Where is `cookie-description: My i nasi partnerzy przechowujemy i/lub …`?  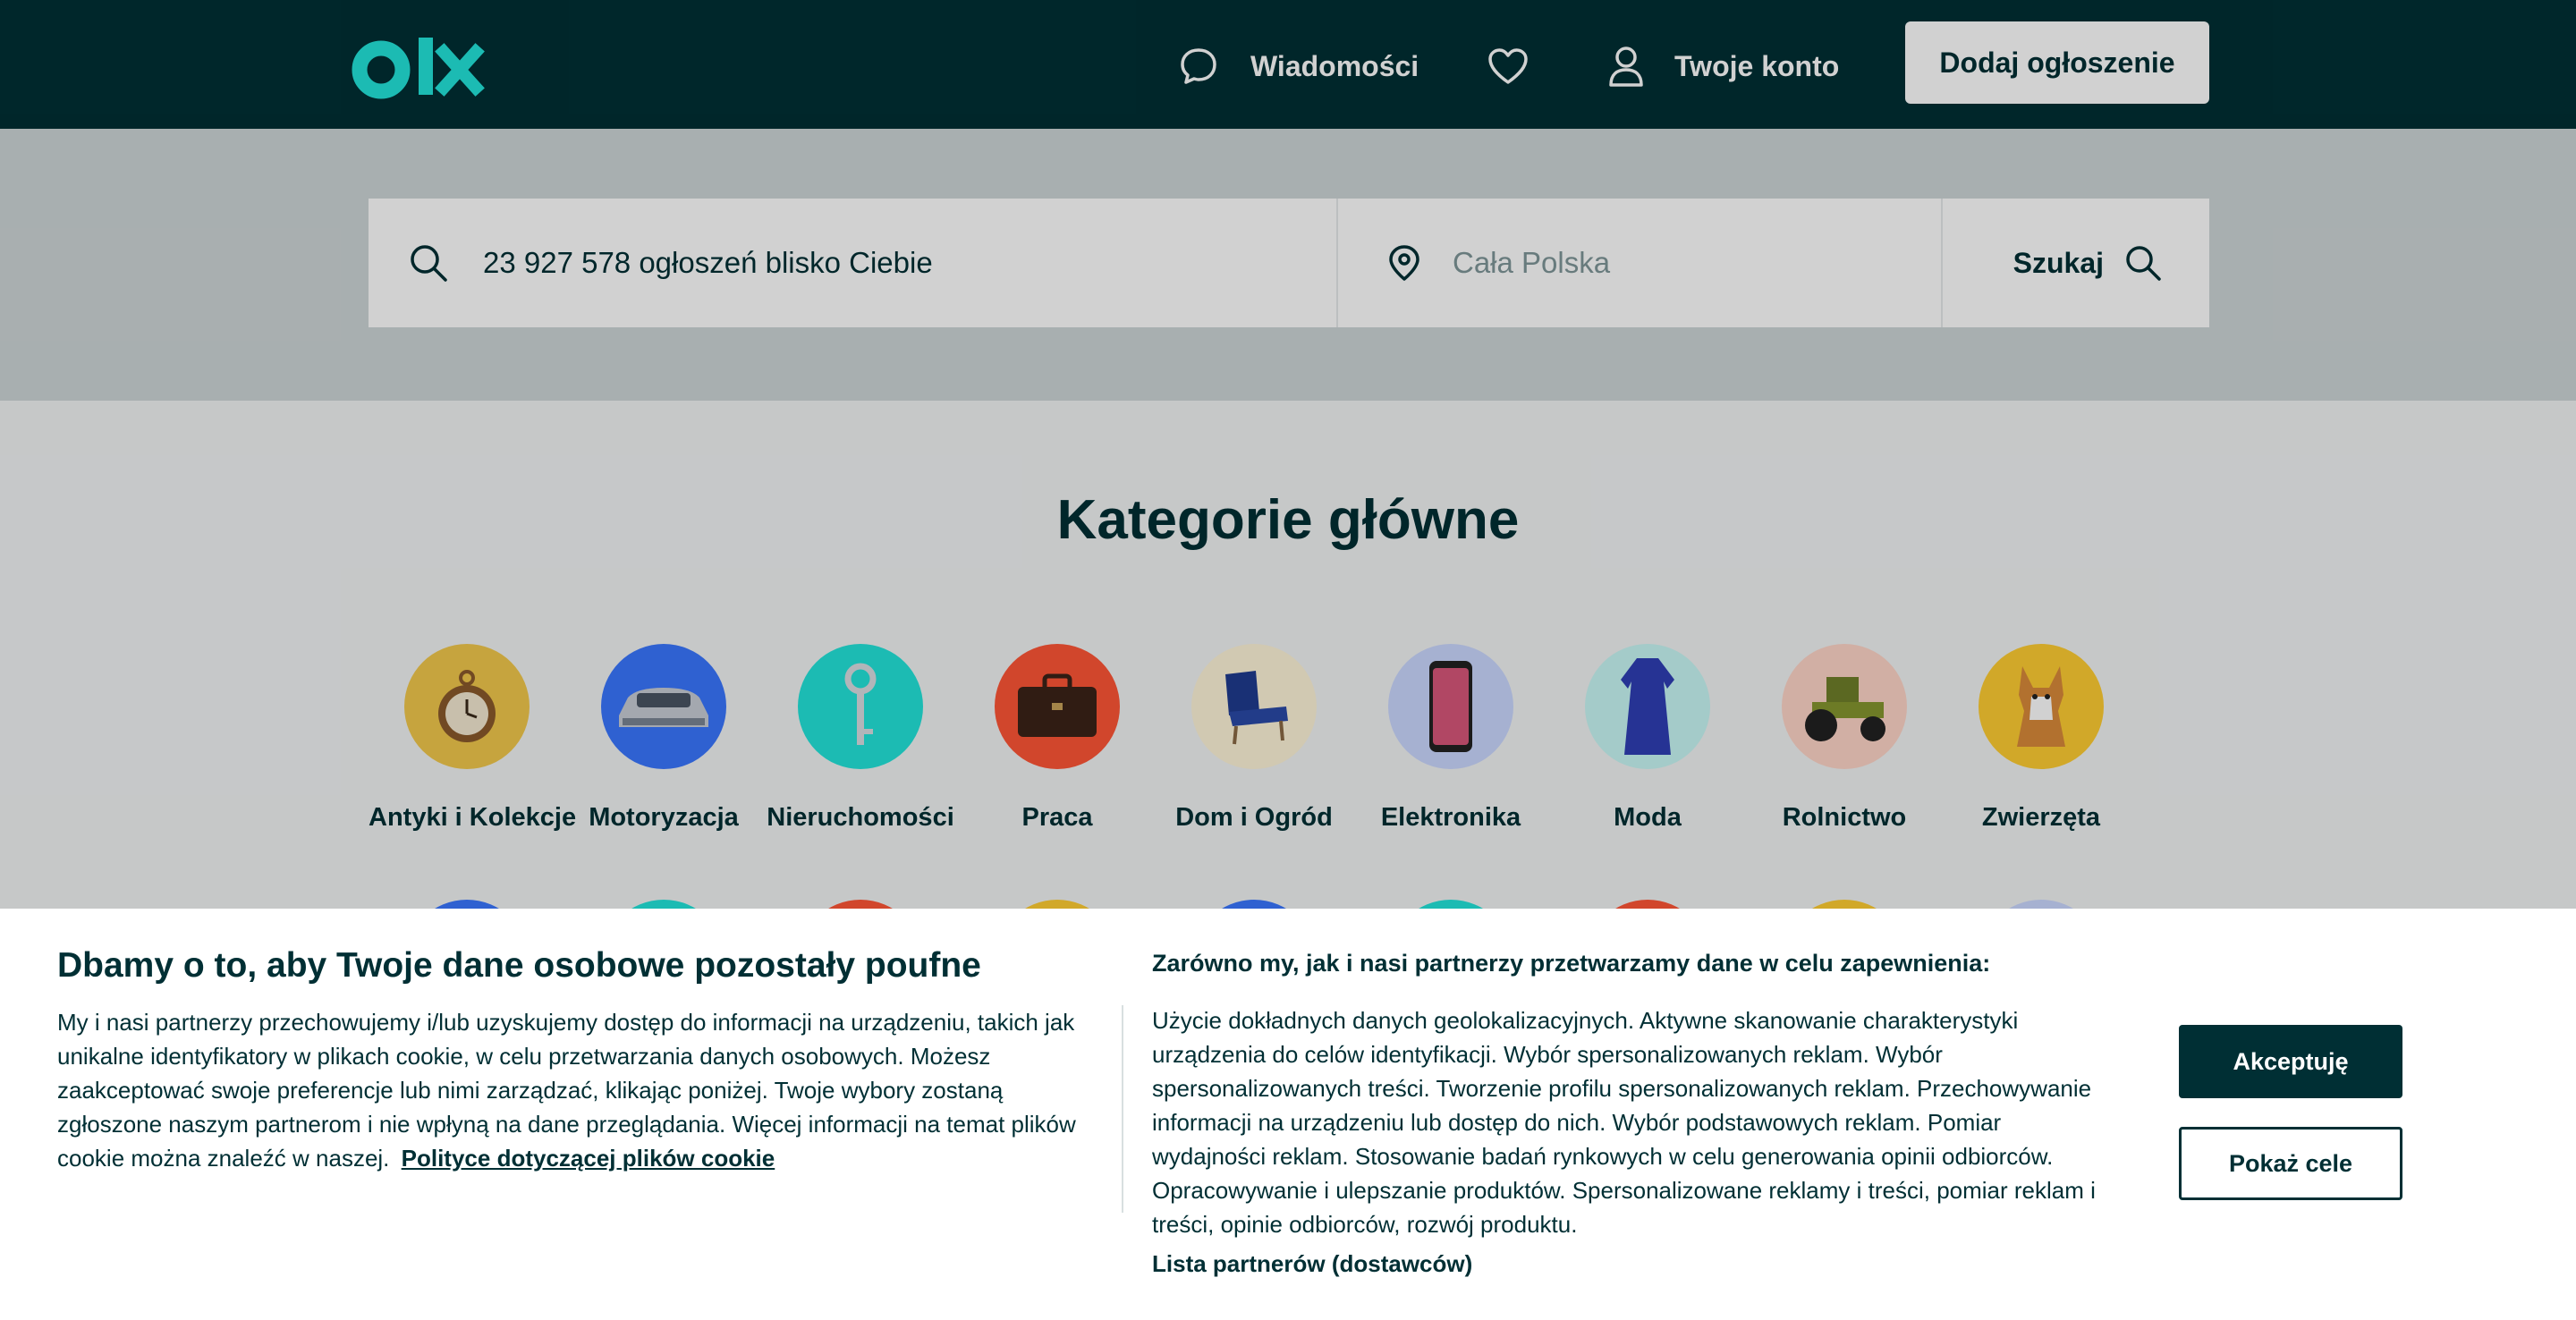
cookie-description: My i nasi partnerzy przechowujemy i/lub … is located at coordinates (576, 1090).